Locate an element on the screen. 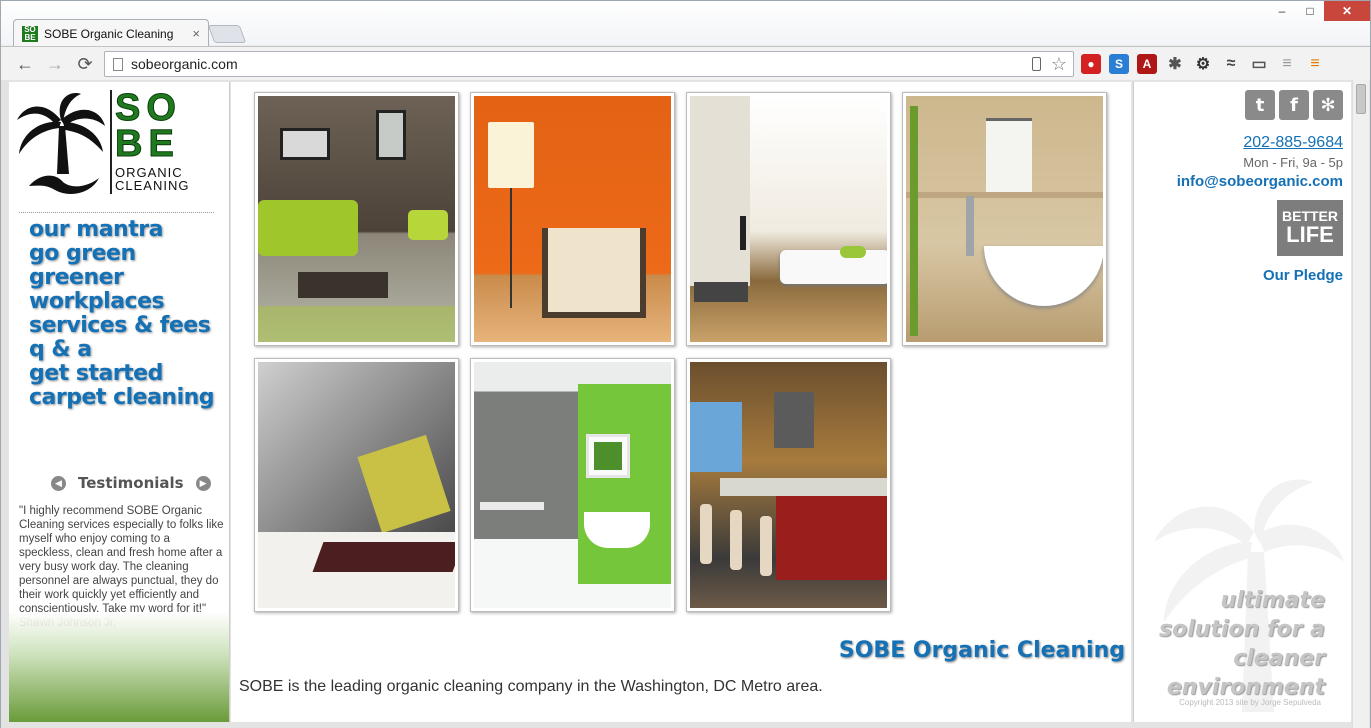 The image size is (1371, 728). new-tab-button is located at coordinates (227, 34).